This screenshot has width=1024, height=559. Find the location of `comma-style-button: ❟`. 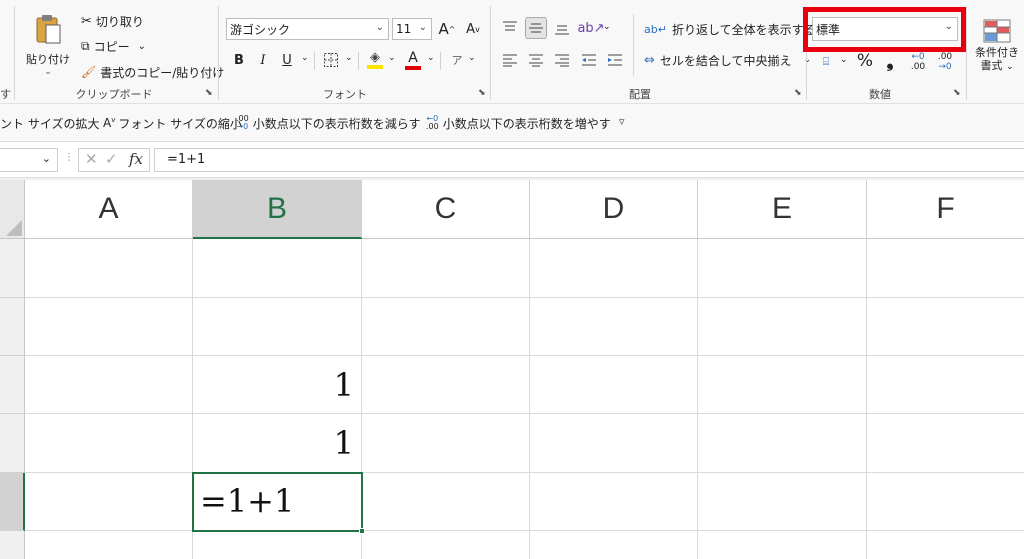

comma-style-button: ❟ is located at coordinates (890, 61).